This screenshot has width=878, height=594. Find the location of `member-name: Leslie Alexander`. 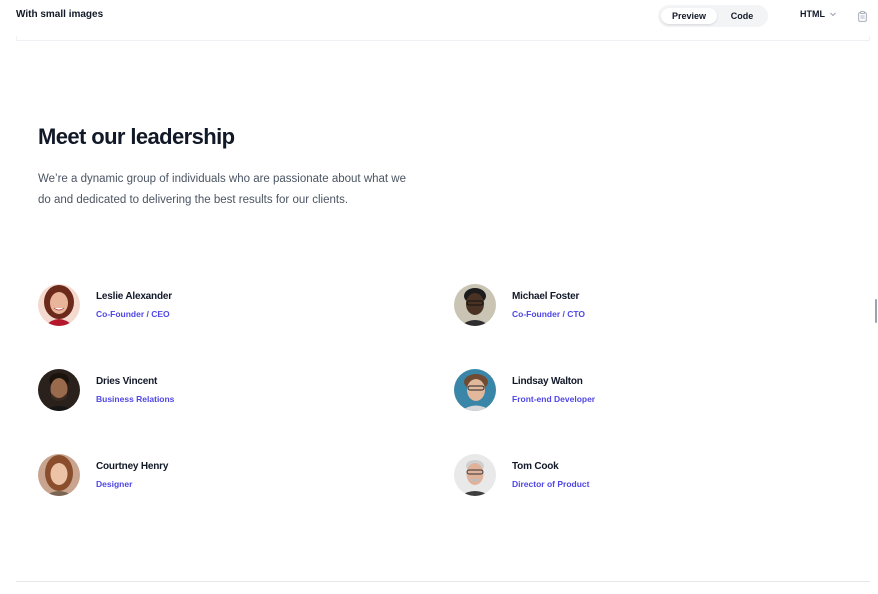

member-name: Leslie Alexander is located at coordinates (134, 296).